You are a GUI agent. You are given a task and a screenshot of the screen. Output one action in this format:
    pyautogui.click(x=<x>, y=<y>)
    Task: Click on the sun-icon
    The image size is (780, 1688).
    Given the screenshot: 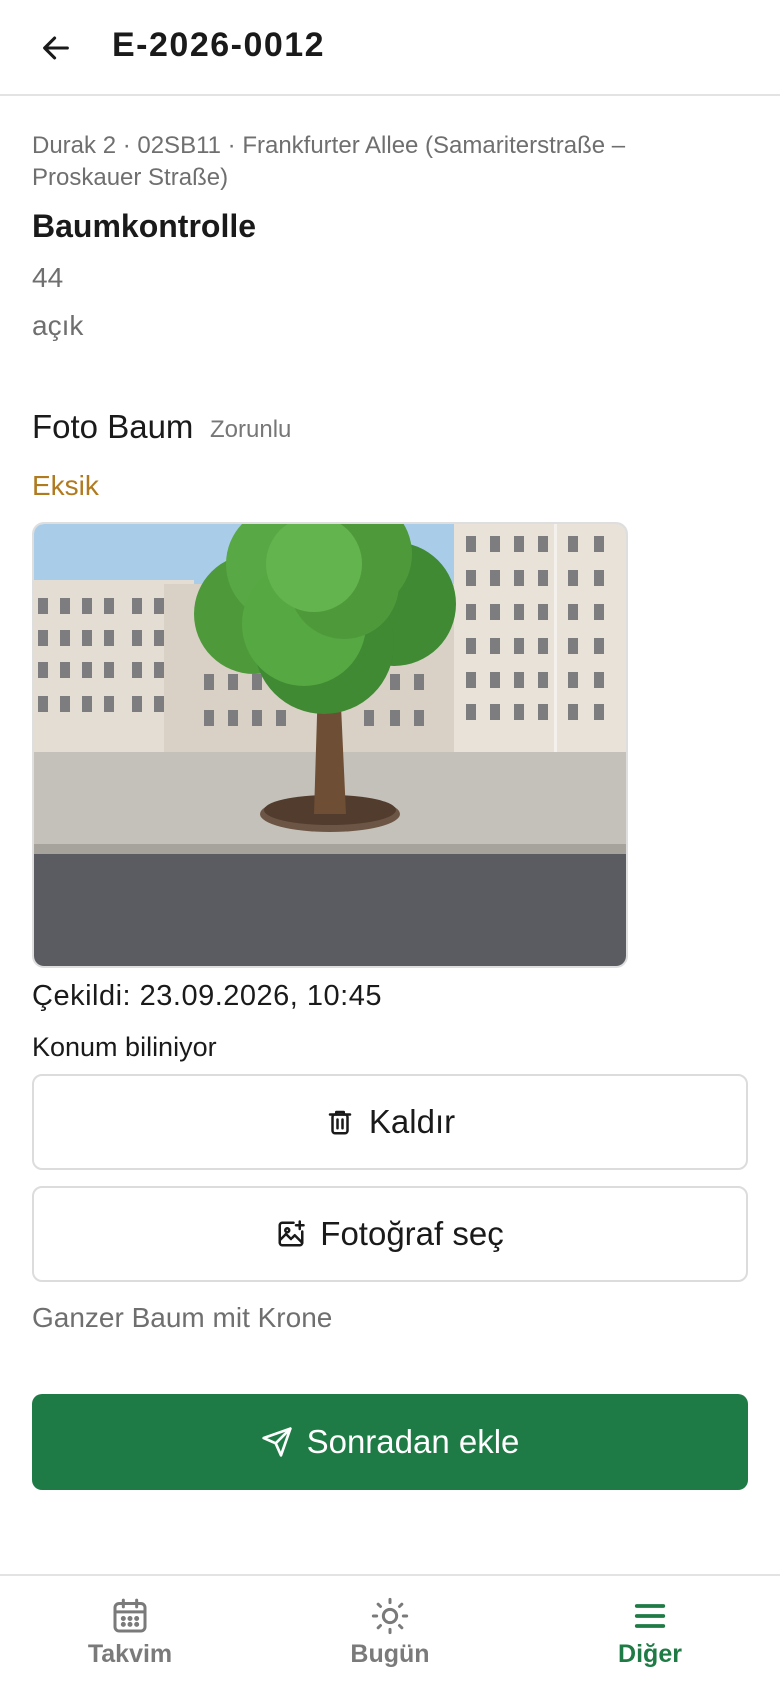 What is the action you would take?
    pyautogui.click(x=390, y=1616)
    